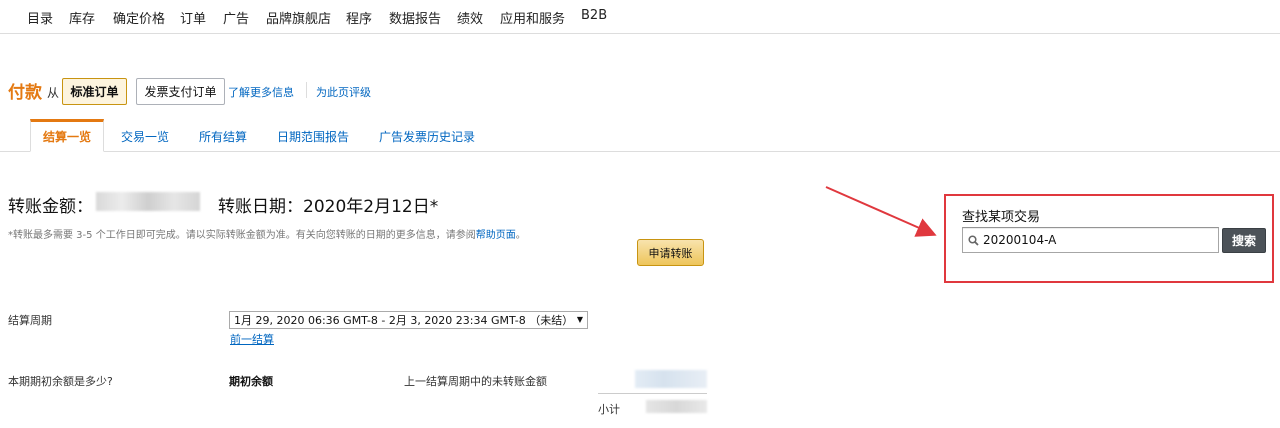 The image size is (1280, 428). Describe the element at coordinates (1001, 217) in the screenshot. I see `search-label: 查找某项交易` at that location.